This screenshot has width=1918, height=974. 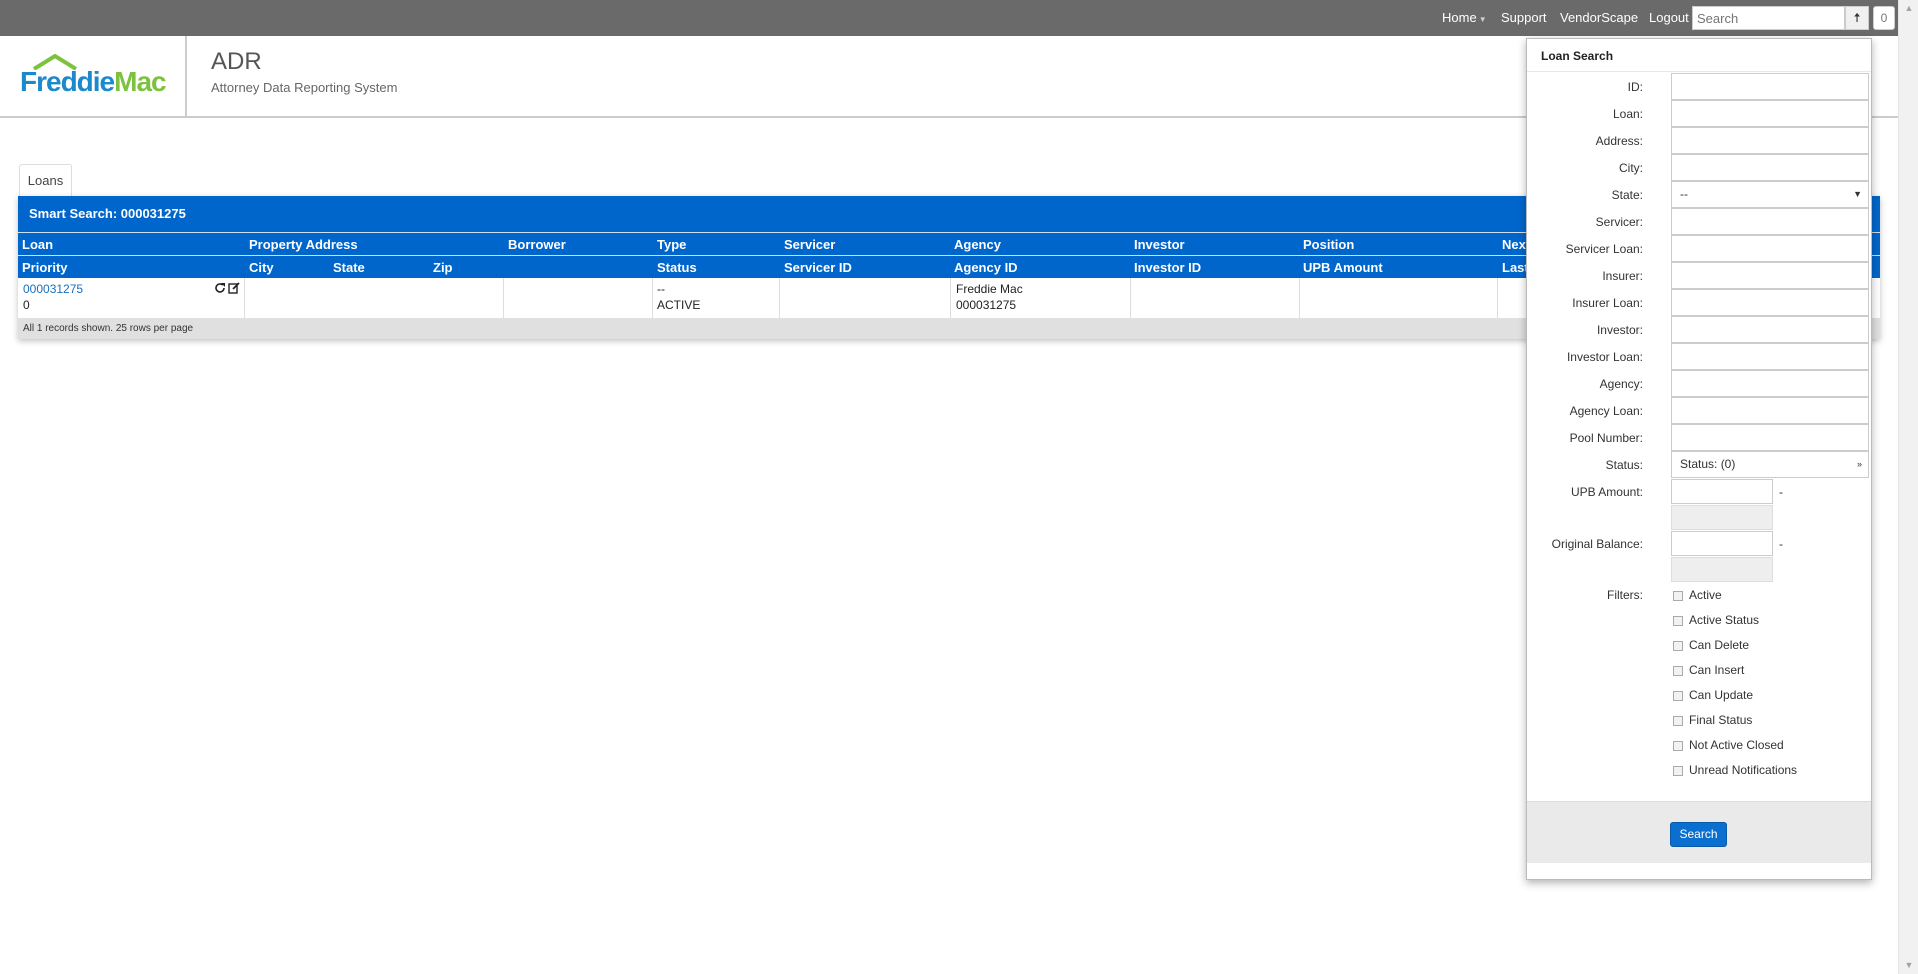 I want to click on col-header-property-address: Property Address, so click(x=303, y=244).